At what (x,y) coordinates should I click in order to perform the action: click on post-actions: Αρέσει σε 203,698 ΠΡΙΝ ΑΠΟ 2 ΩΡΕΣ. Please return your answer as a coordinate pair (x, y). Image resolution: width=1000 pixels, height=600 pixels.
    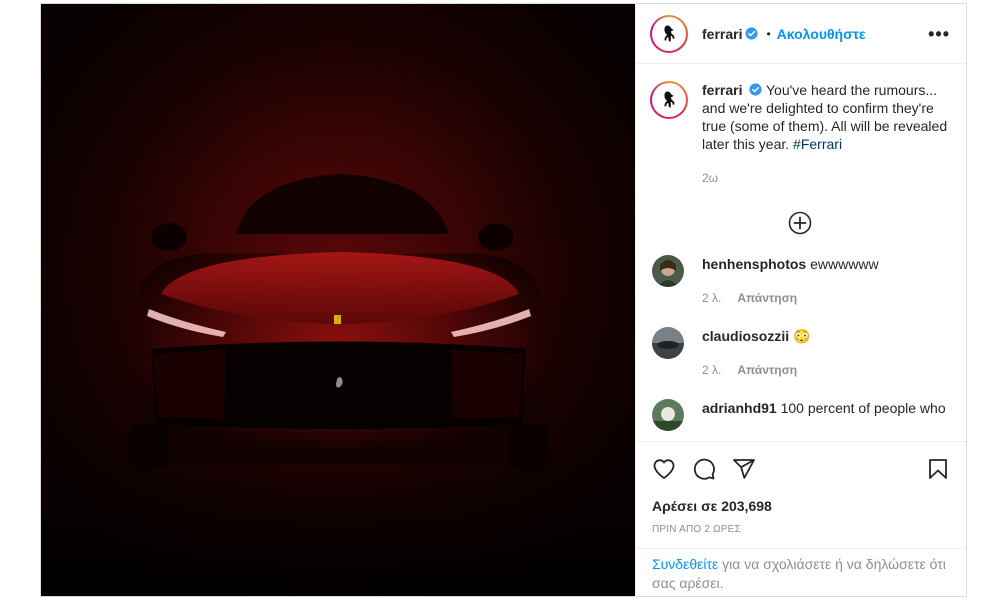
    Looking at the image, I should click on (801, 488).